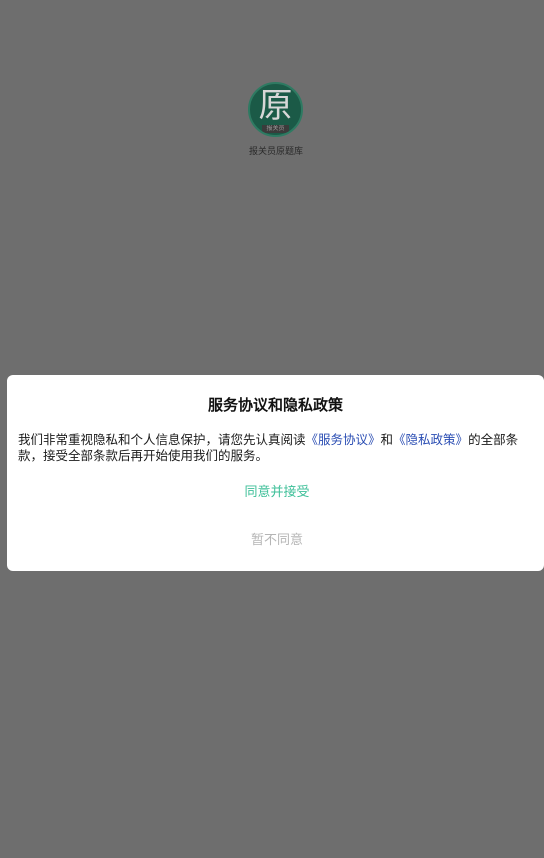  I want to click on privacy-policy-link: 《隐私政策》, so click(430, 439).